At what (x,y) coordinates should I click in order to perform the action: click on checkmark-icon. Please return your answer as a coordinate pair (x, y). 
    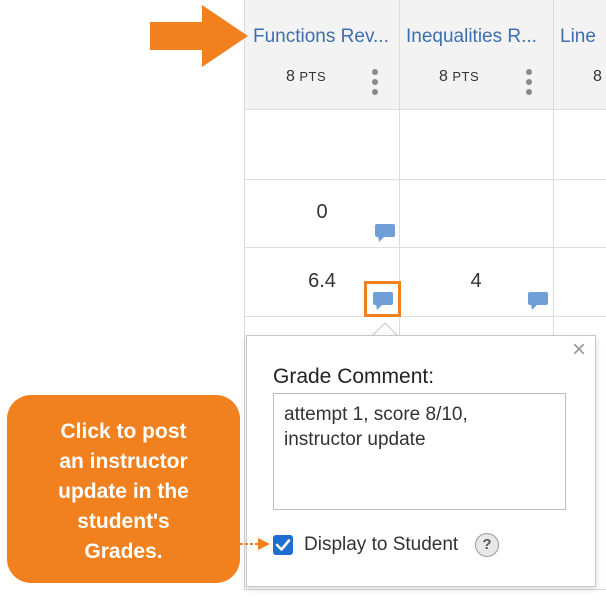
    Looking at the image, I should click on (283, 545).